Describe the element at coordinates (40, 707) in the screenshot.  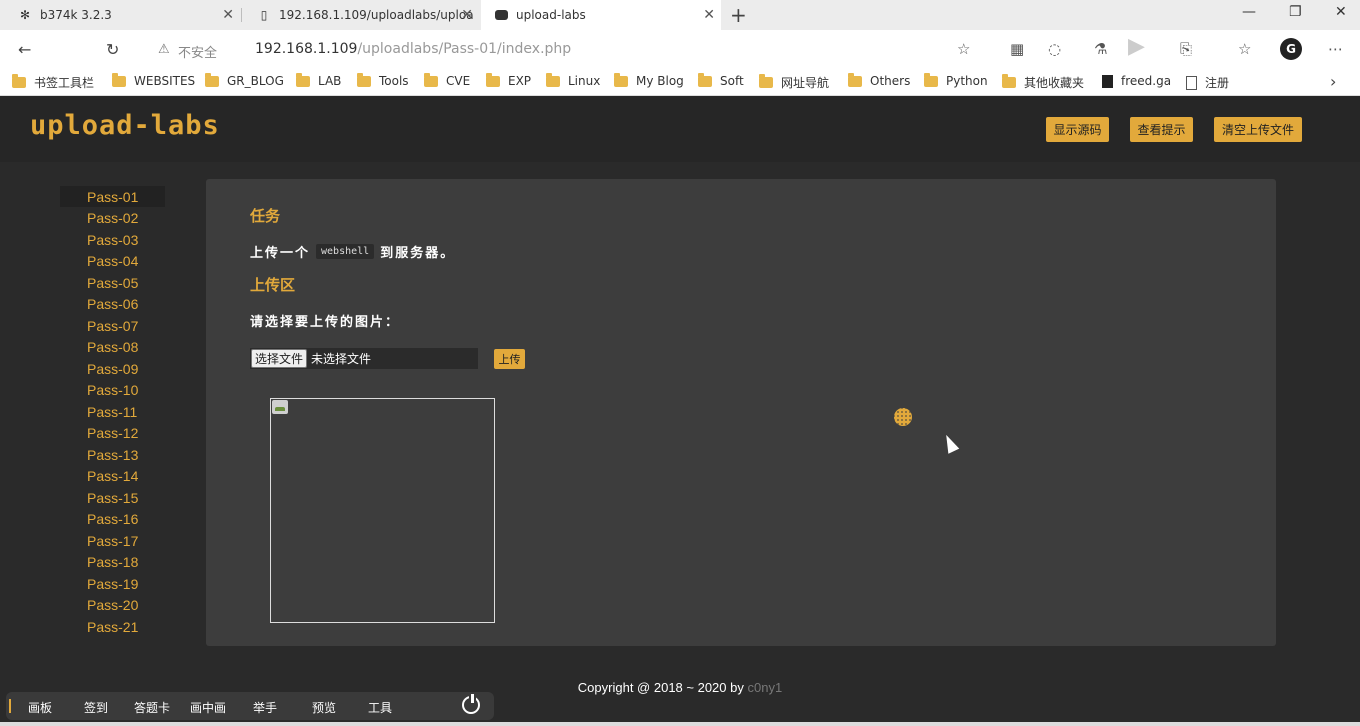
I see `toolbar-whiteboard: 画板` at that location.